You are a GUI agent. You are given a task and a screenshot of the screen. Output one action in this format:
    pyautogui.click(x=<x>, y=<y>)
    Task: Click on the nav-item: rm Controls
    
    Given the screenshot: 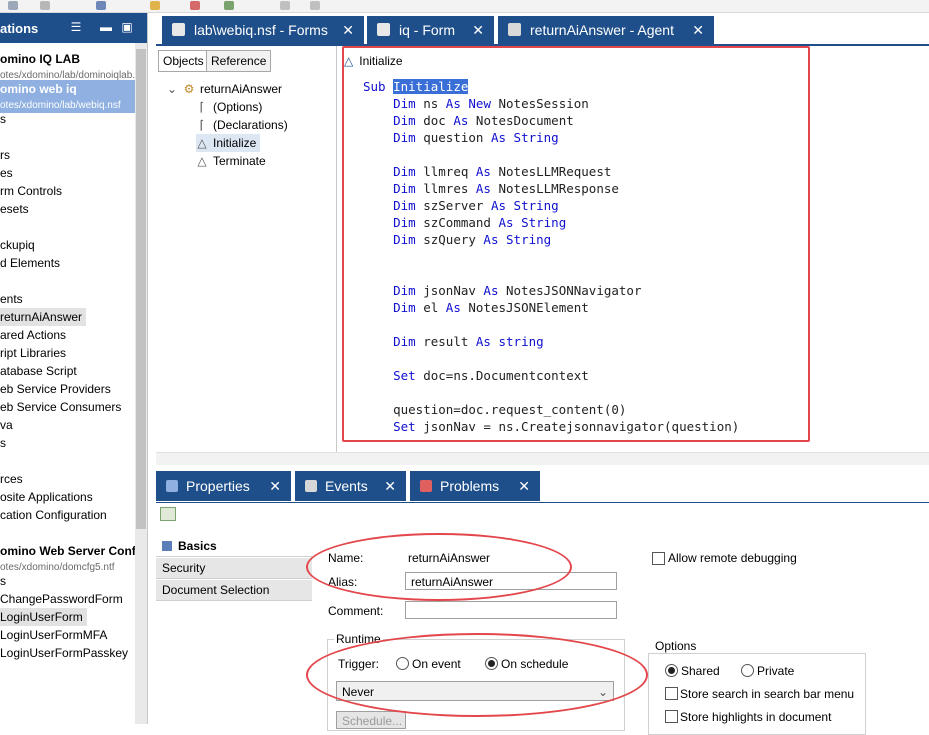 What is the action you would take?
    pyautogui.click(x=31, y=191)
    